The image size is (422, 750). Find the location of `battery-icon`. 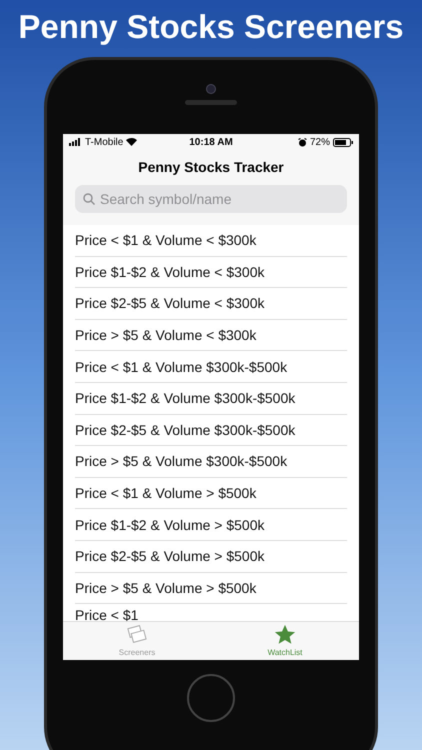

battery-icon is located at coordinates (343, 142).